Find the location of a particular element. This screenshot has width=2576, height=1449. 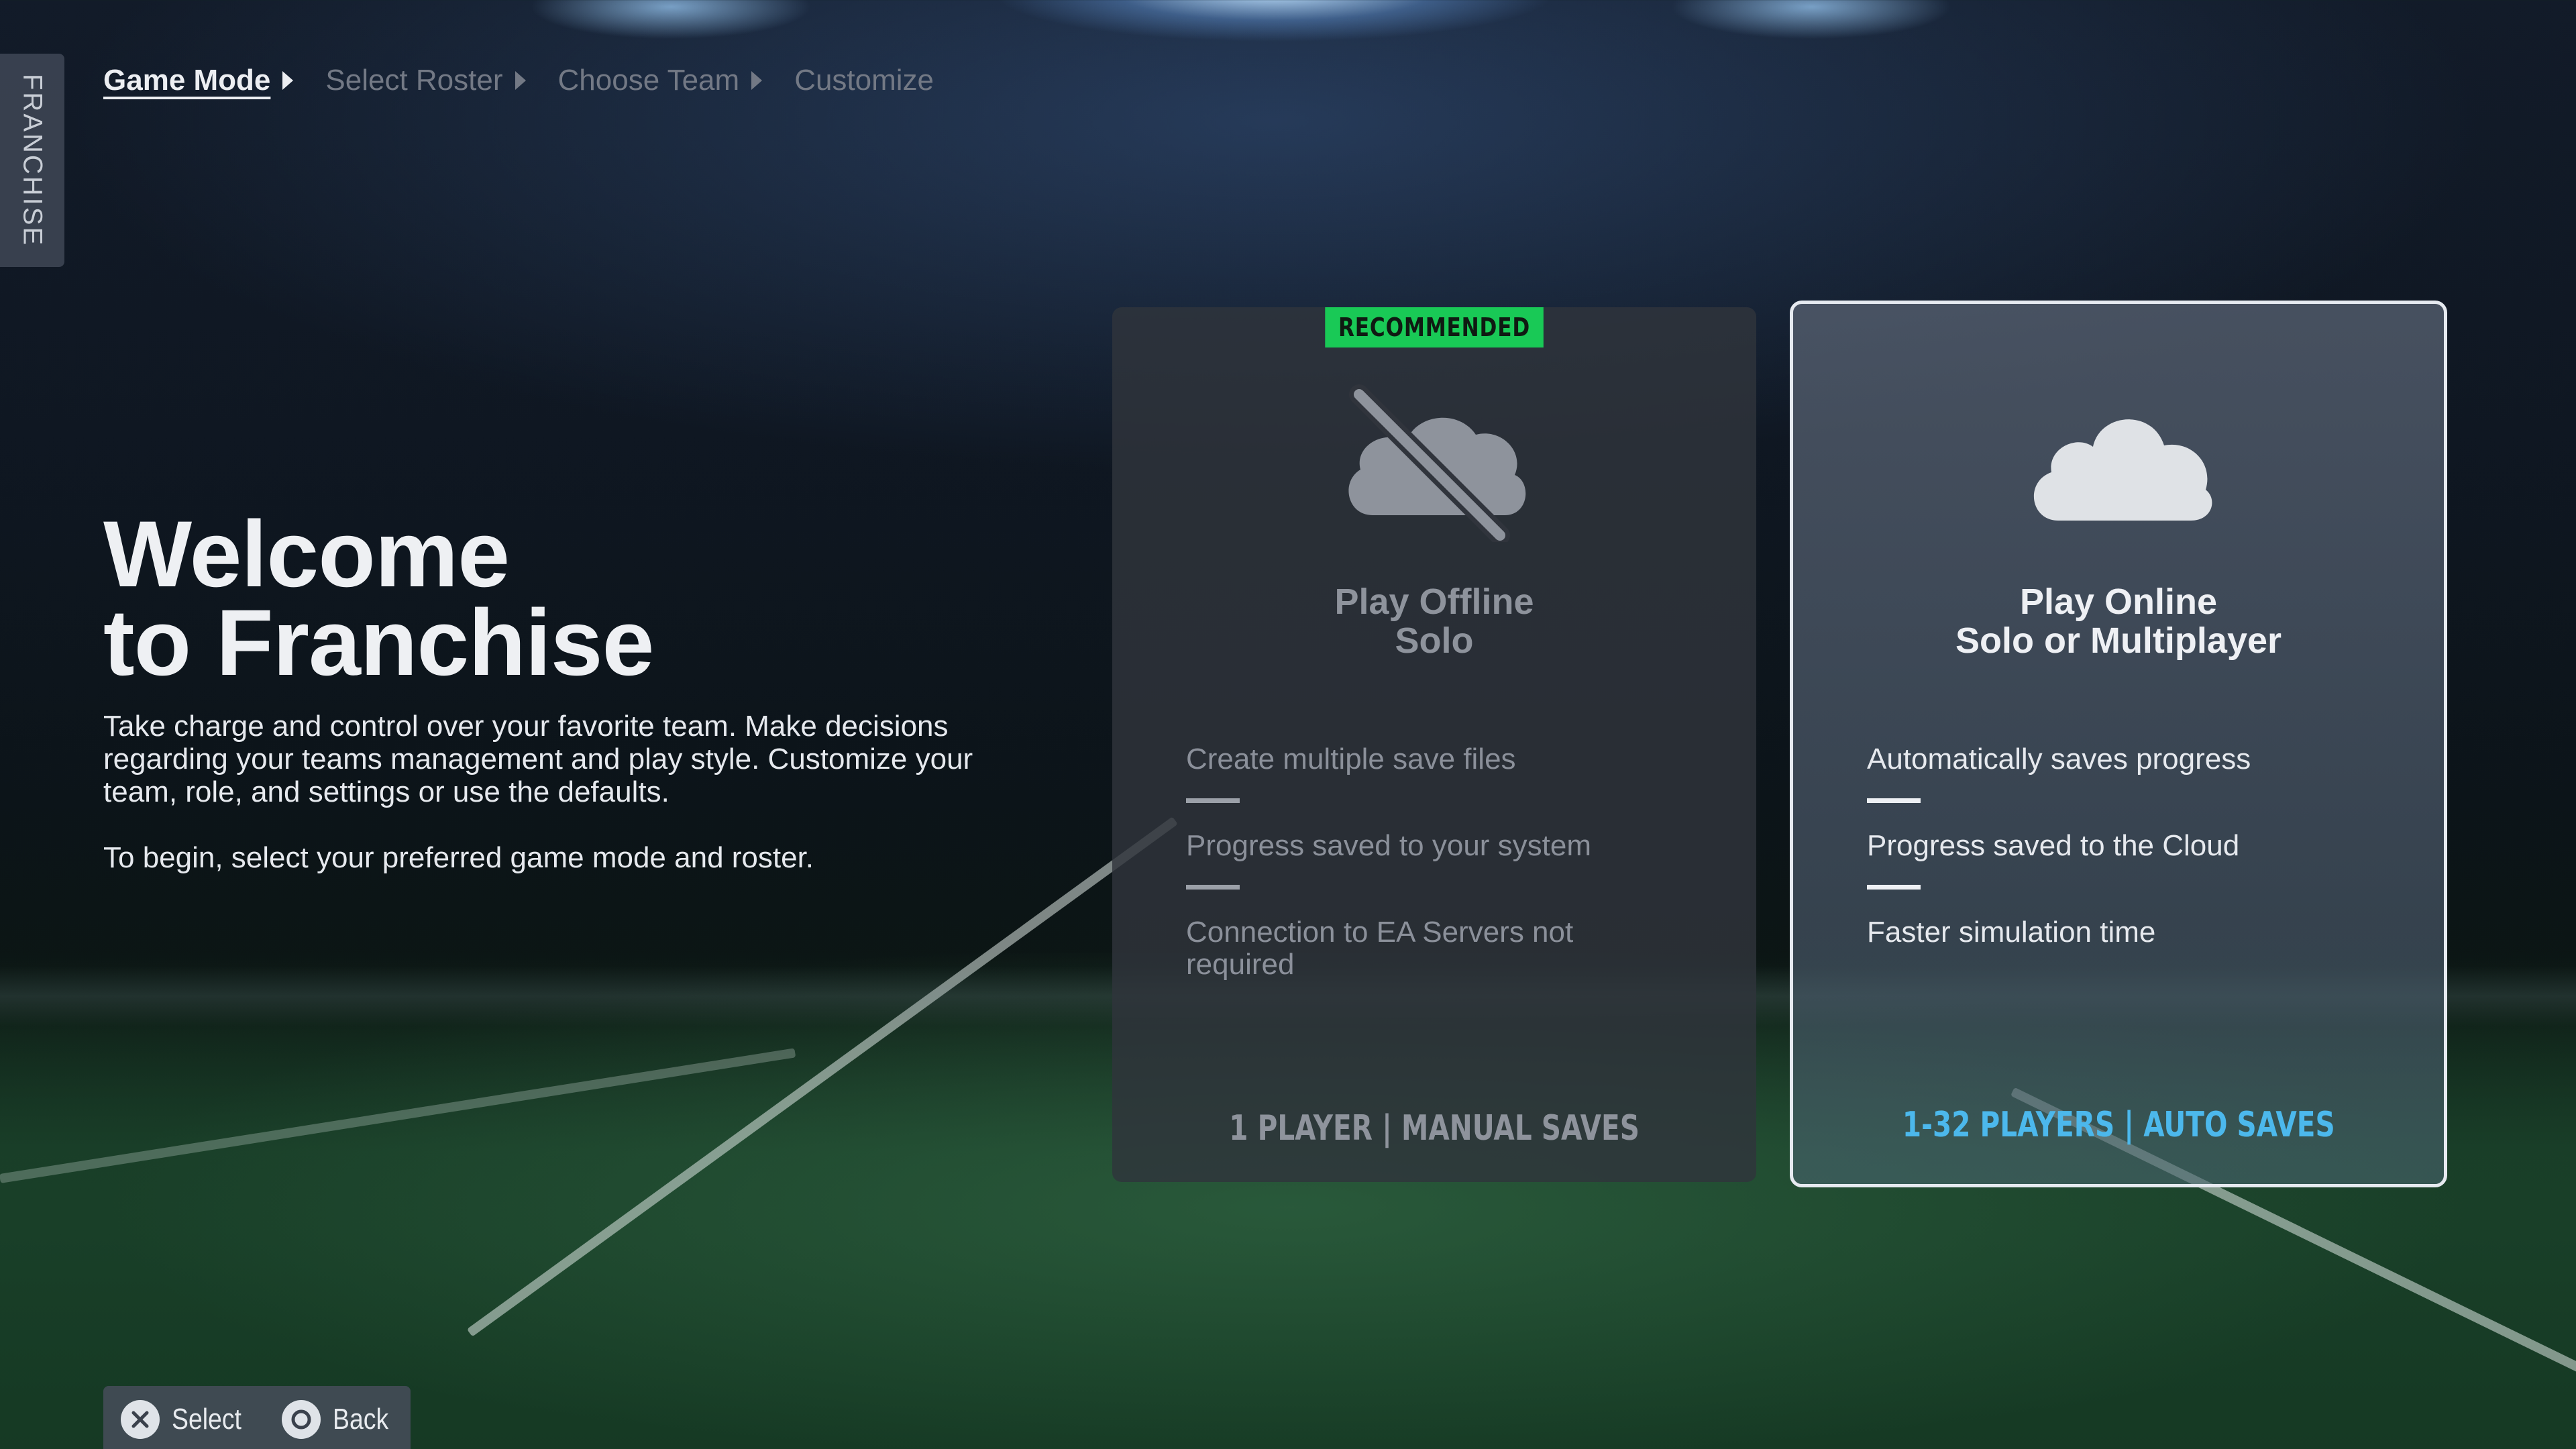

card-title-line: Solo or Multiplayer is located at coordinates (2118, 641).